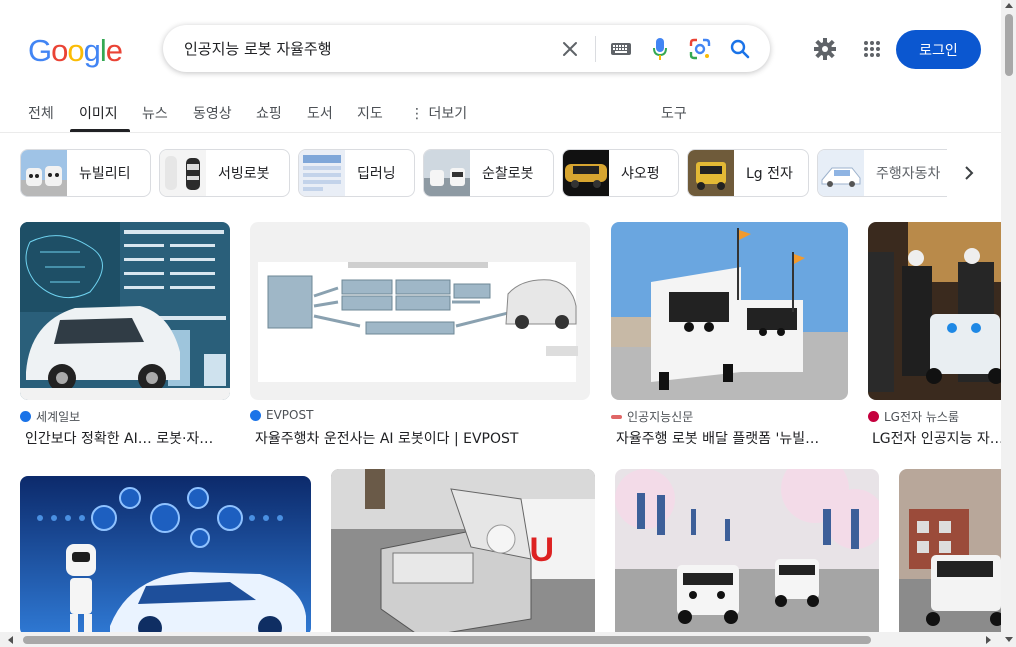  I want to click on tab-more: ⋮ 더보기, so click(438, 113).